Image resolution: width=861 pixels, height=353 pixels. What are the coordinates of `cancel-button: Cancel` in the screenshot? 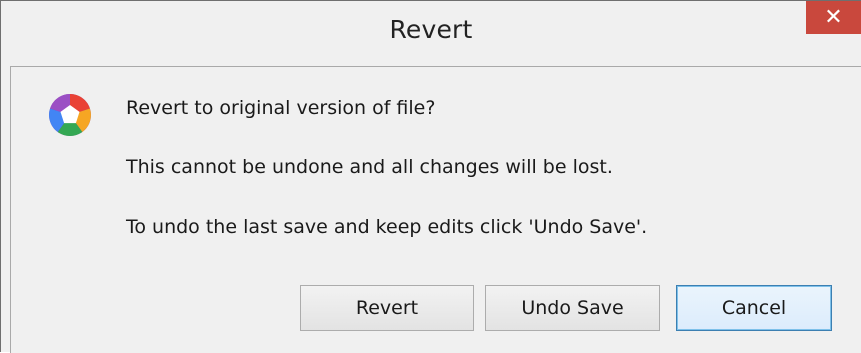 It's located at (754, 308).